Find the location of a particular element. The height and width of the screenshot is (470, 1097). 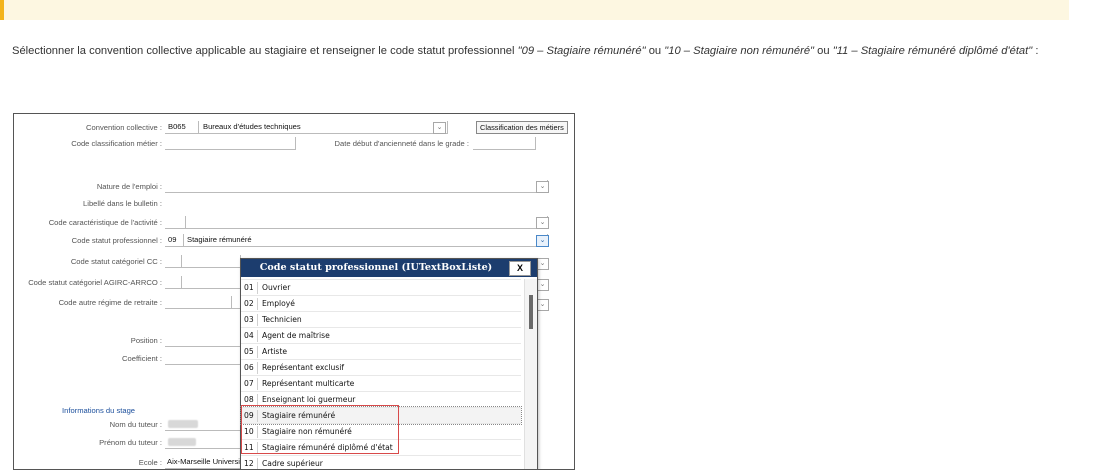

nature-emploi-label: Nature de l'emploi : is located at coordinates (129, 186).